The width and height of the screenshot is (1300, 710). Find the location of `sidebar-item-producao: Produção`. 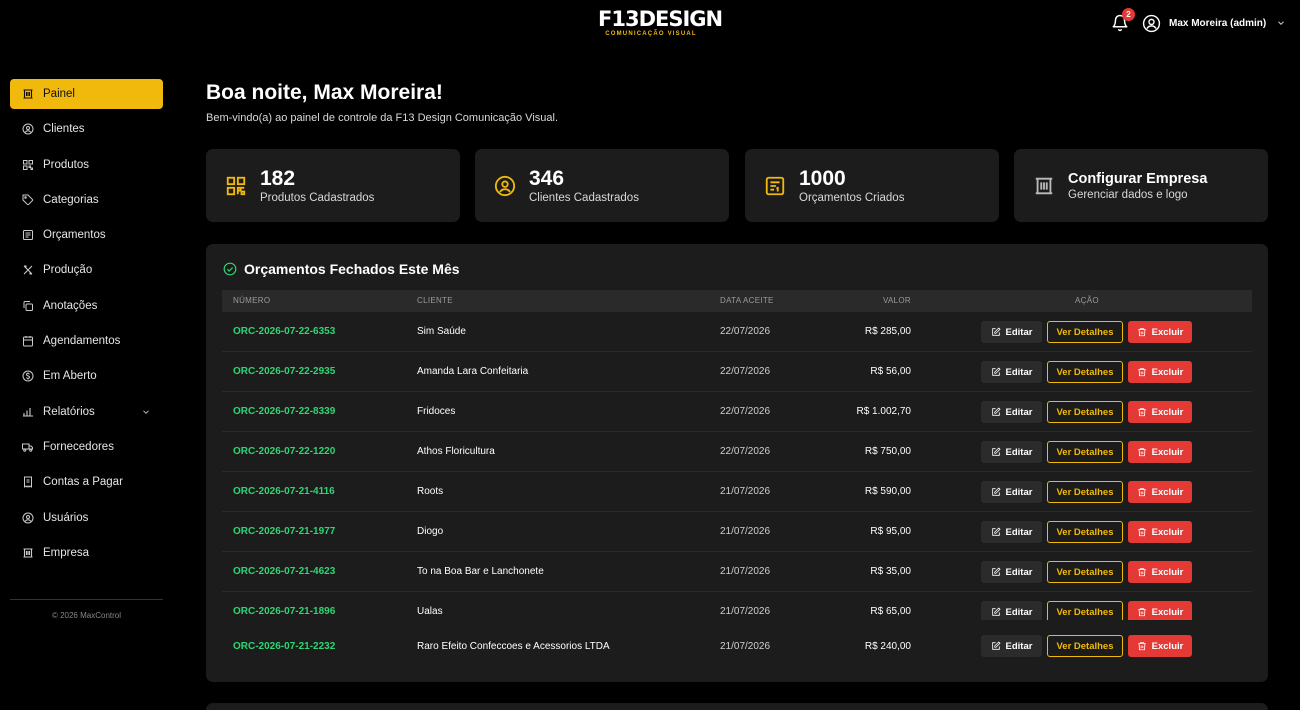

sidebar-item-producao: Produção is located at coordinates (86, 270).